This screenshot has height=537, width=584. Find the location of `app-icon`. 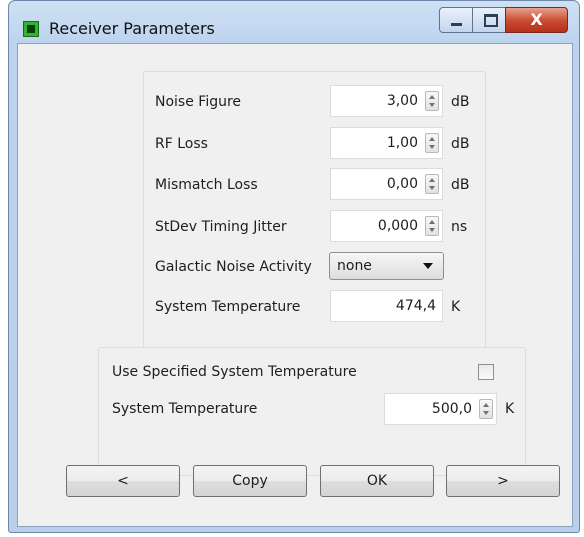

app-icon is located at coordinates (31, 29).